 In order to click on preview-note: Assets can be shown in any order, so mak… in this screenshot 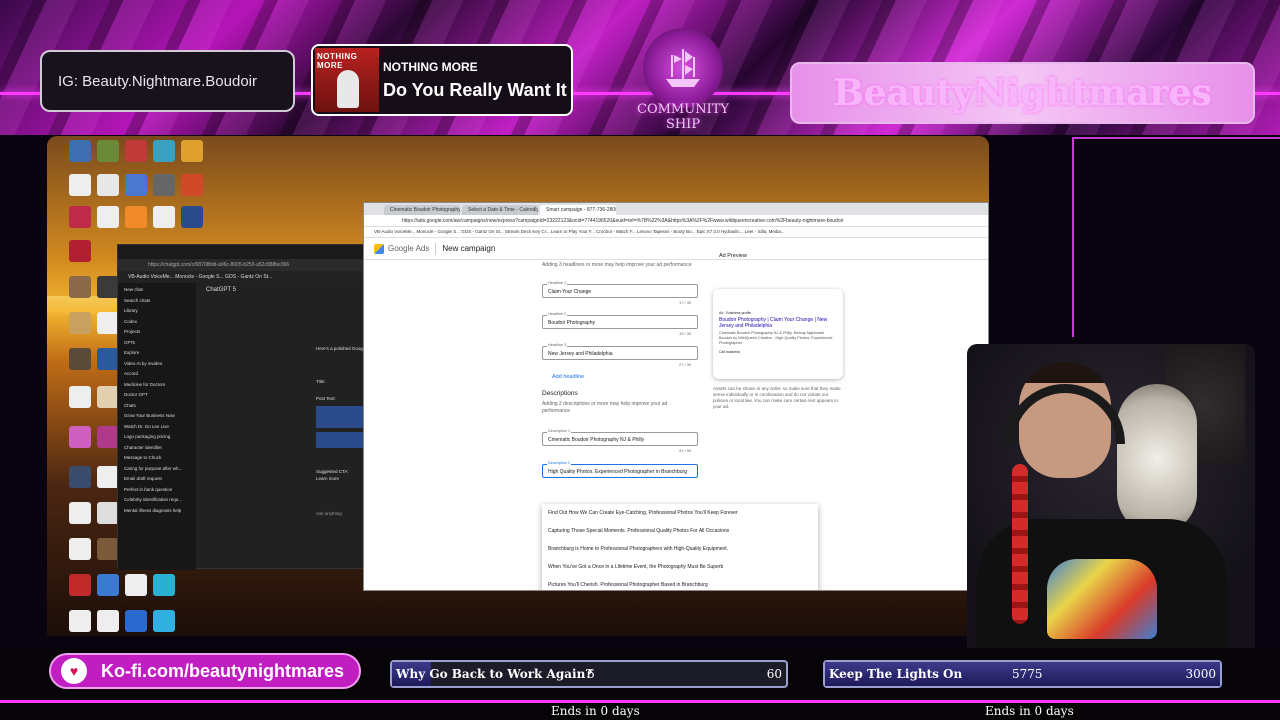, I will do `click(777, 397)`.